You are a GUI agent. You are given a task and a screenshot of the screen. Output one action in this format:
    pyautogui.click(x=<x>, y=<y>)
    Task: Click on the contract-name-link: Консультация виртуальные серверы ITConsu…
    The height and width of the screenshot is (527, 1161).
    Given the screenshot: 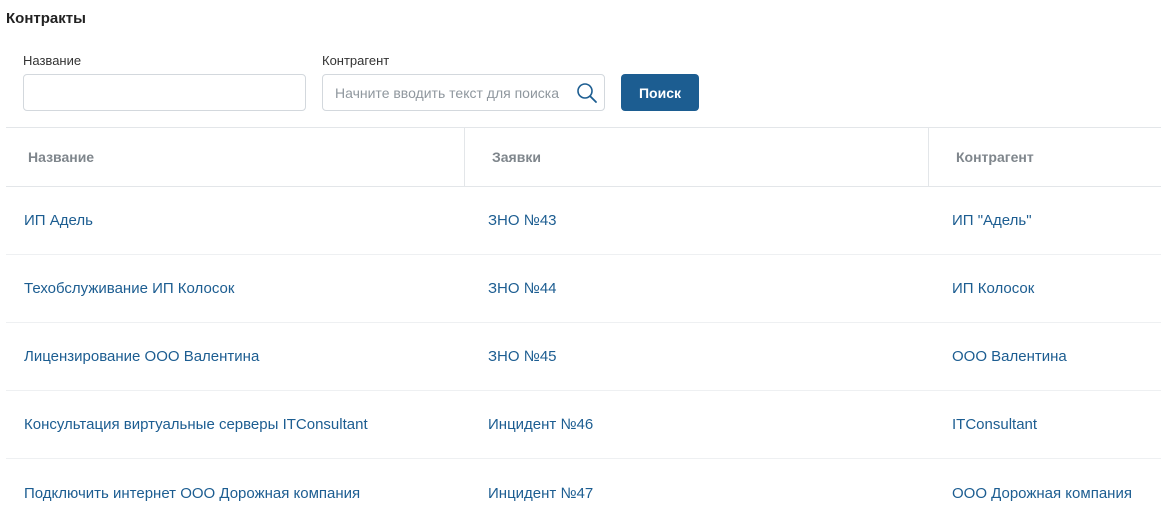 What is the action you would take?
    pyautogui.click(x=196, y=424)
    